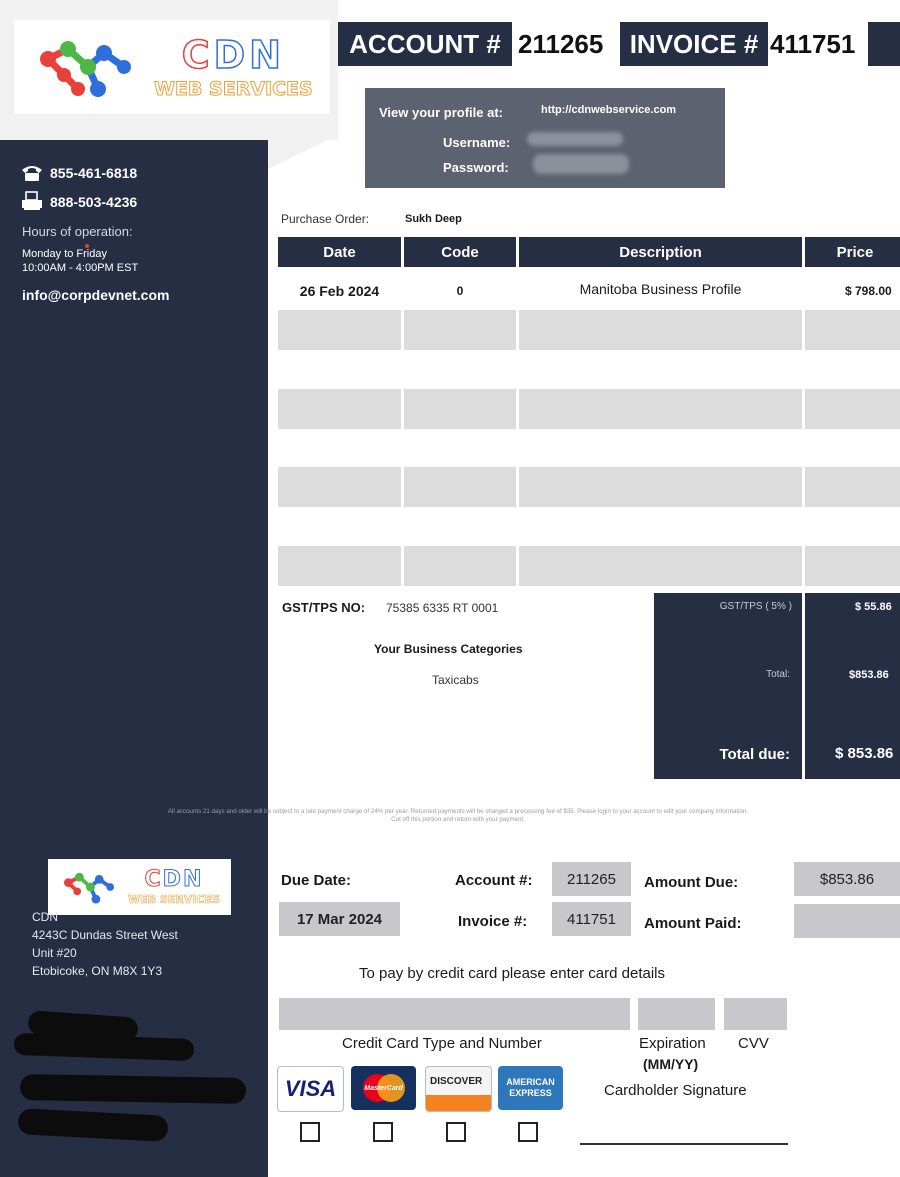  I want to click on phone-number: 855-461-6818, so click(93, 173).